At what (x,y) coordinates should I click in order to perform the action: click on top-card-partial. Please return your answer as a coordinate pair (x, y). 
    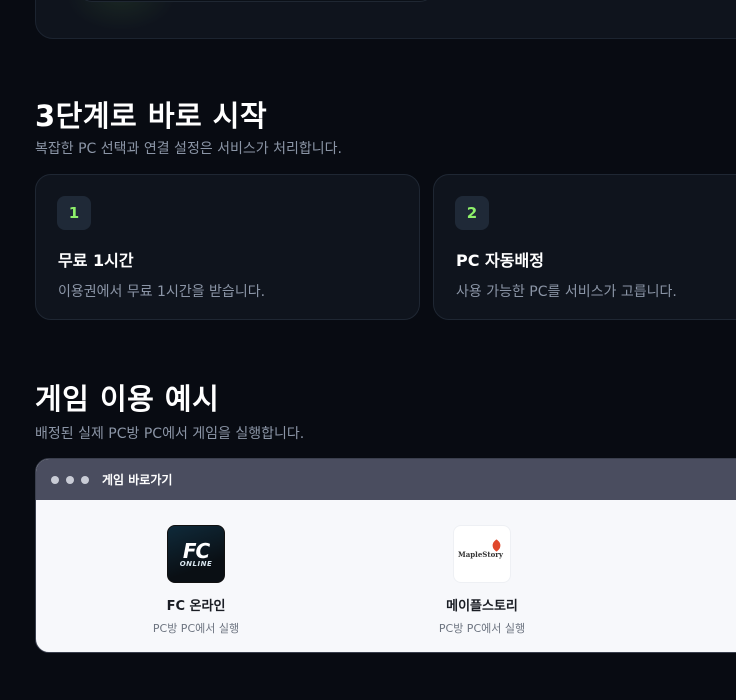
    Looking at the image, I should click on (385, 19).